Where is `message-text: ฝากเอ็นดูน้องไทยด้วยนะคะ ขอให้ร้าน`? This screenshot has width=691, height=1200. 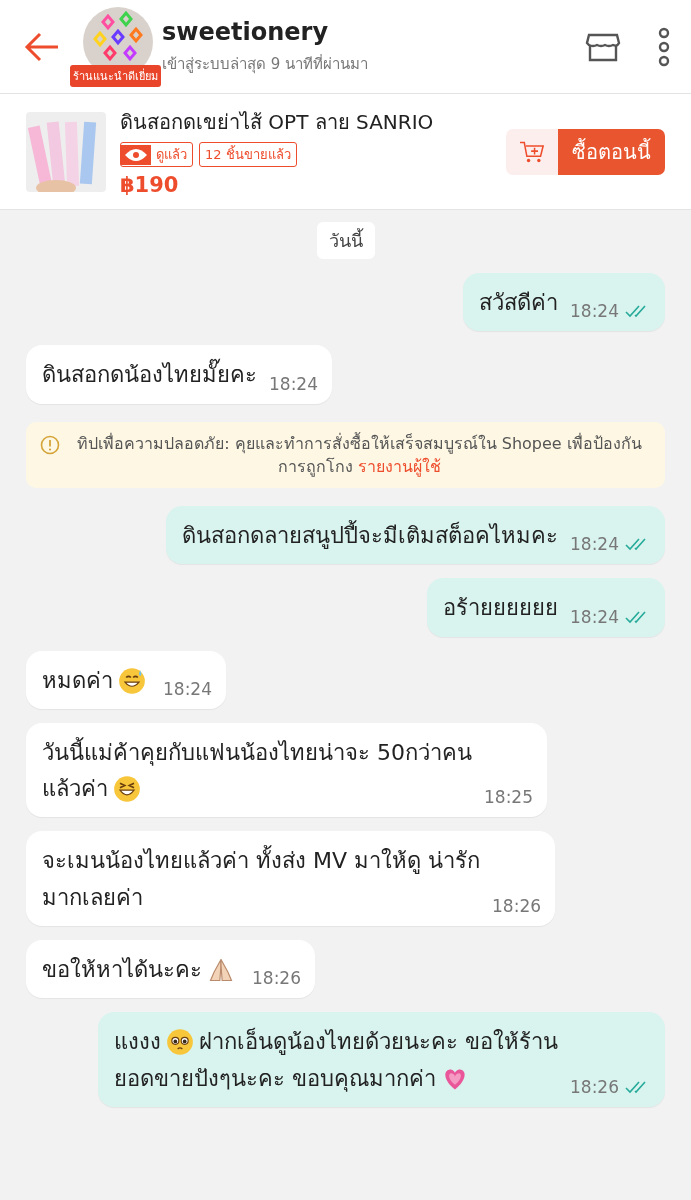
message-text: ฝากเอ็นดูน้องไทยด้วยนะคะ ขอให้ร้าน is located at coordinates (378, 1041).